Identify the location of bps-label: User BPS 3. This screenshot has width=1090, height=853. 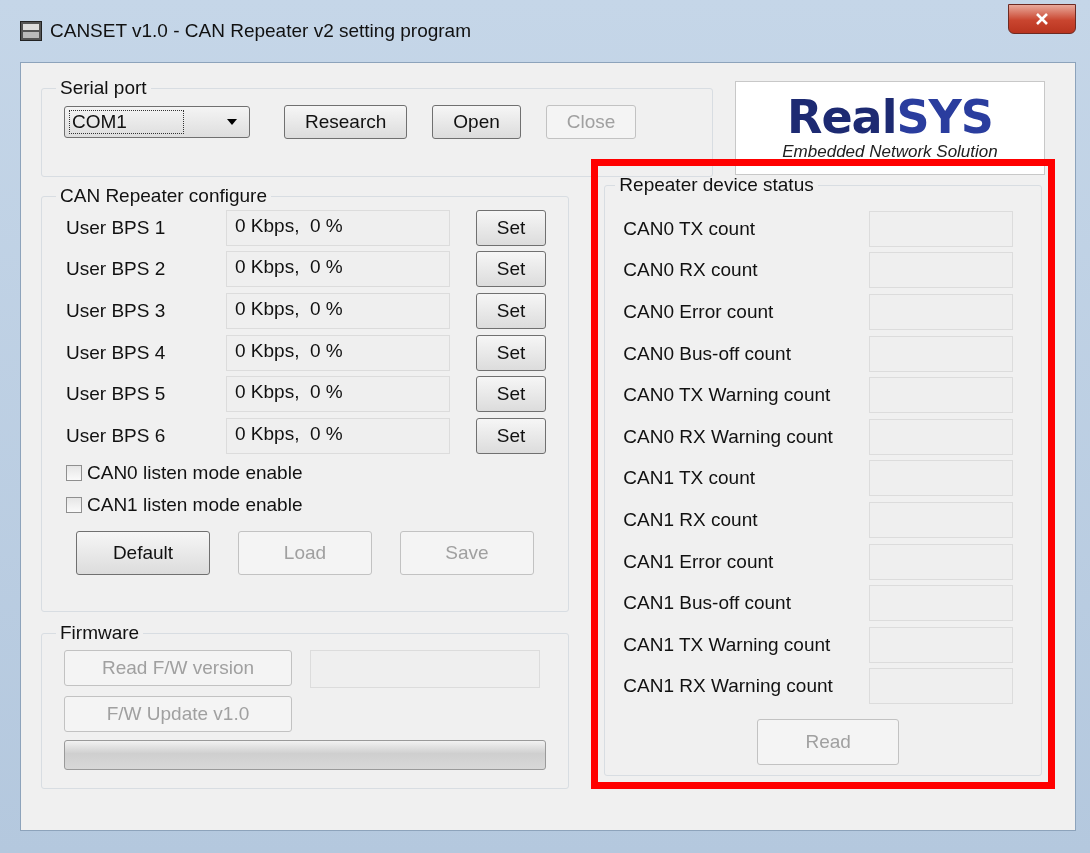
(116, 311).